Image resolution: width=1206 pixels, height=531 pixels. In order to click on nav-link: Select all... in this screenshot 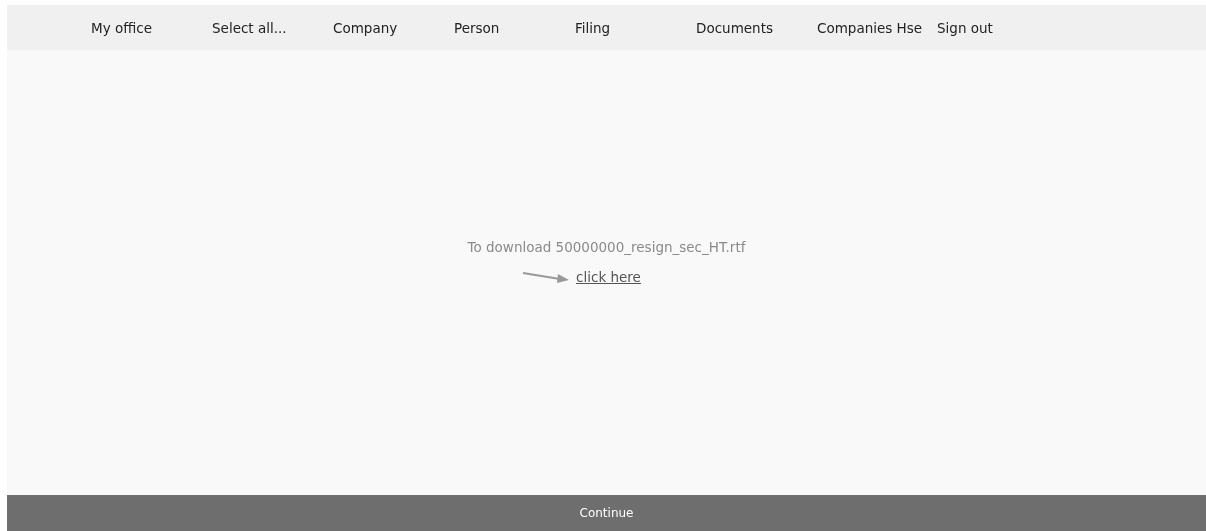, I will do `click(272, 27)`.